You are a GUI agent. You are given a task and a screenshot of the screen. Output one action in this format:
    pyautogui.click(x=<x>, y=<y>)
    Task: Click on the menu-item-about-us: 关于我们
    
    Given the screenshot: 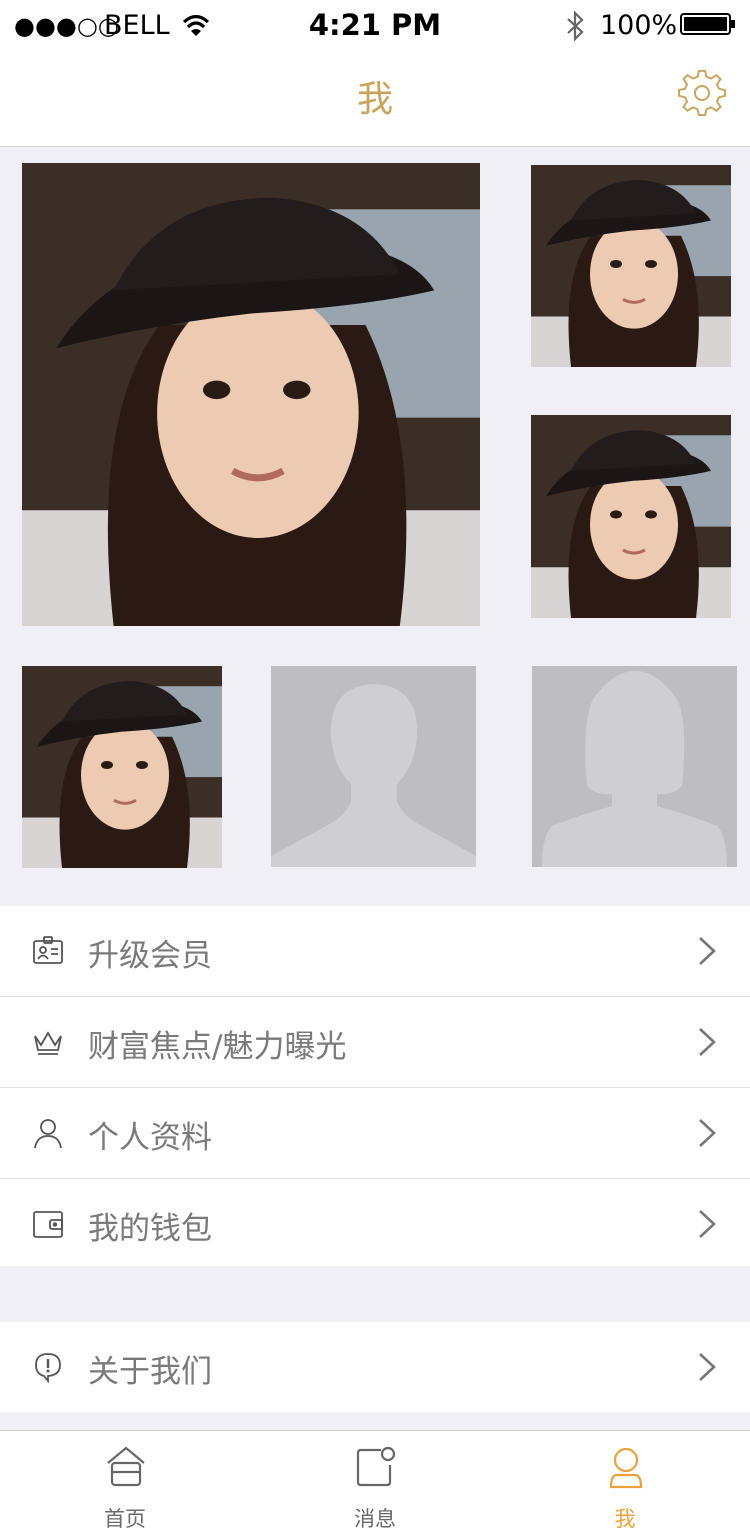 What is the action you would take?
    pyautogui.click(x=375, y=1367)
    